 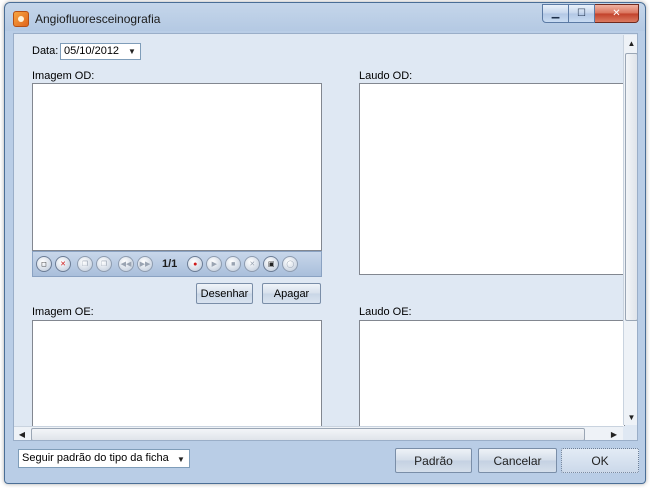 What do you see at coordinates (95, 458) in the screenshot?
I see `mode-select-value: Seguir padrão do tipo da ficha` at bounding box center [95, 458].